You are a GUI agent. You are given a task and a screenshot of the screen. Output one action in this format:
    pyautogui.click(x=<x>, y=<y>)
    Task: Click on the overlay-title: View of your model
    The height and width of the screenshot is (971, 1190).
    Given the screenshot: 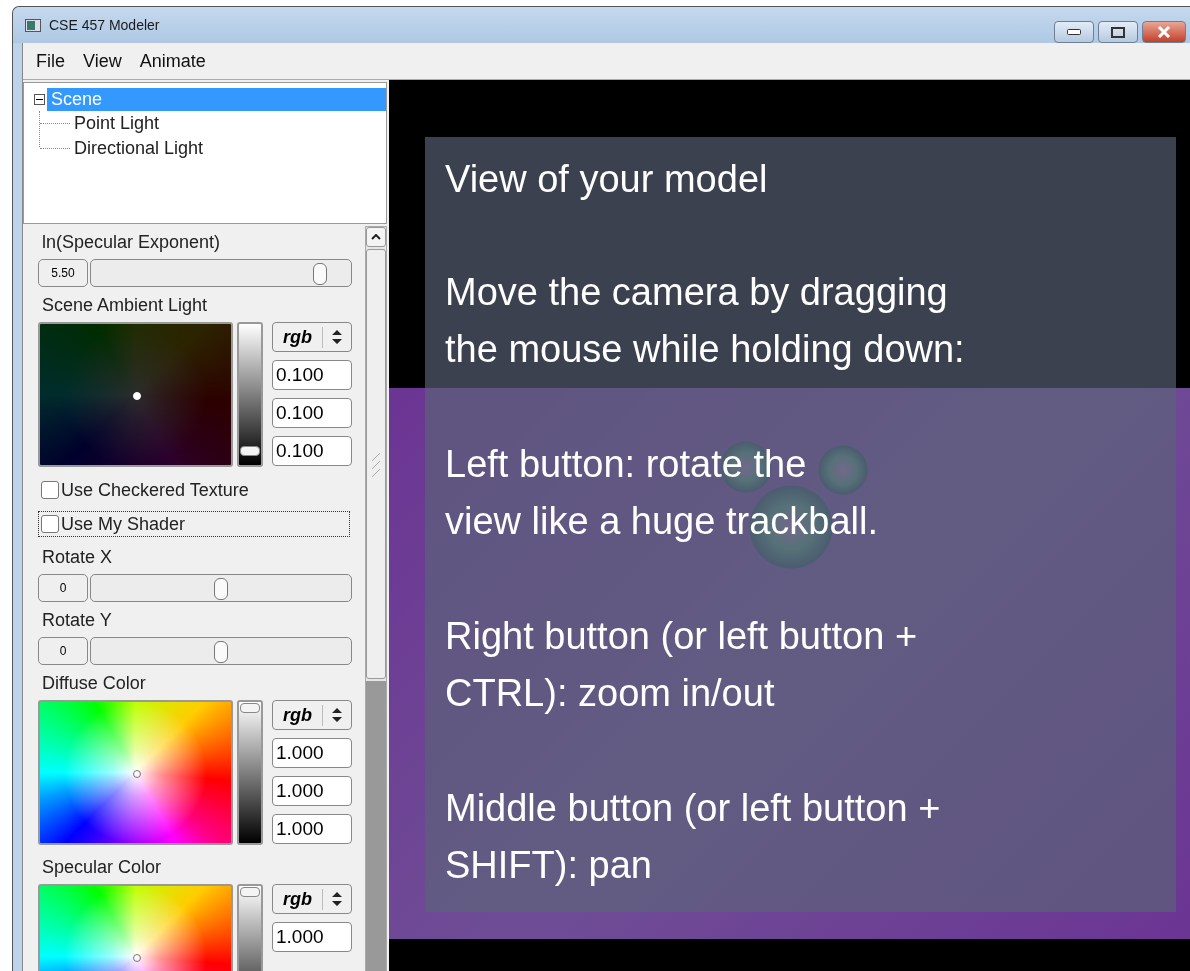 What is the action you would take?
    pyautogui.click(x=607, y=179)
    